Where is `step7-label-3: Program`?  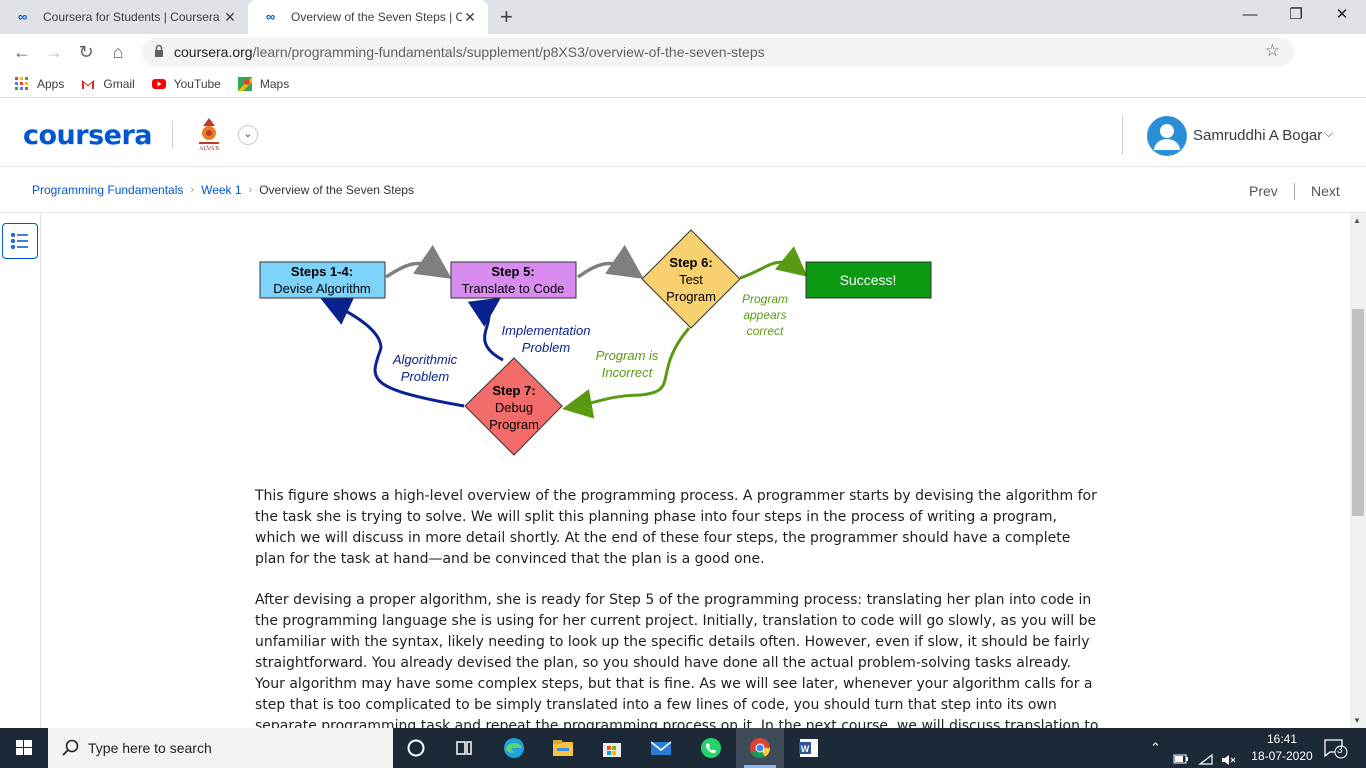 step7-label-3: Program is located at coordinates (514, 424).